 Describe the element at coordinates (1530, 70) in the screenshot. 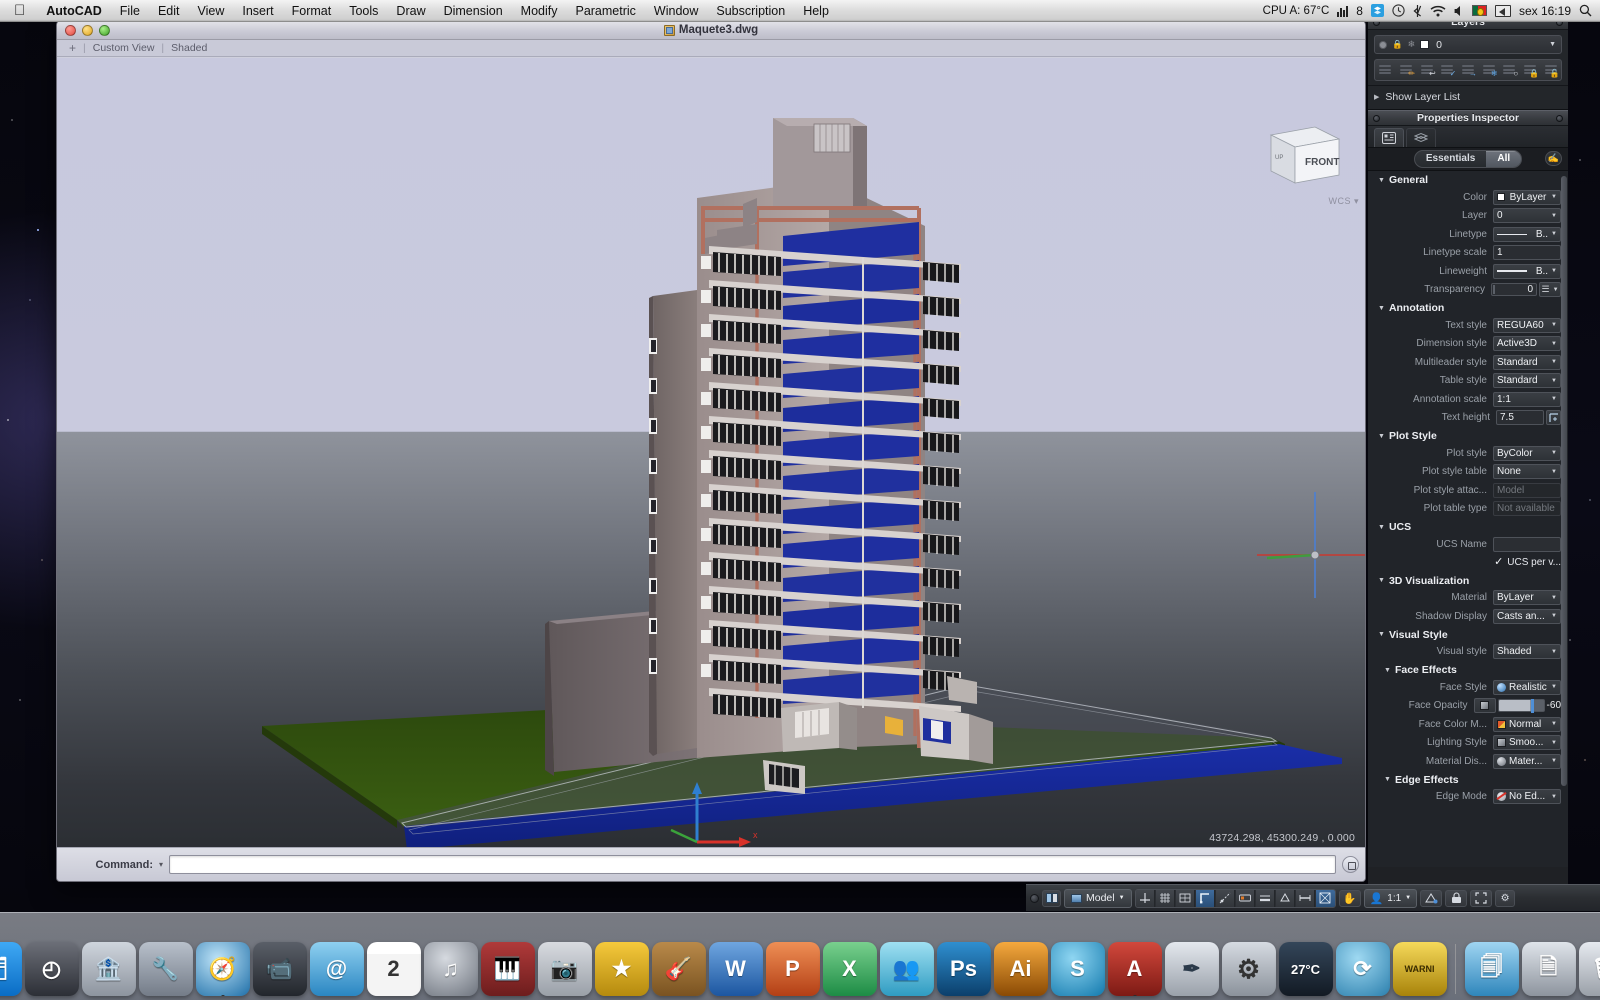

I see `layer-lock-icon: 🔒` at that location.